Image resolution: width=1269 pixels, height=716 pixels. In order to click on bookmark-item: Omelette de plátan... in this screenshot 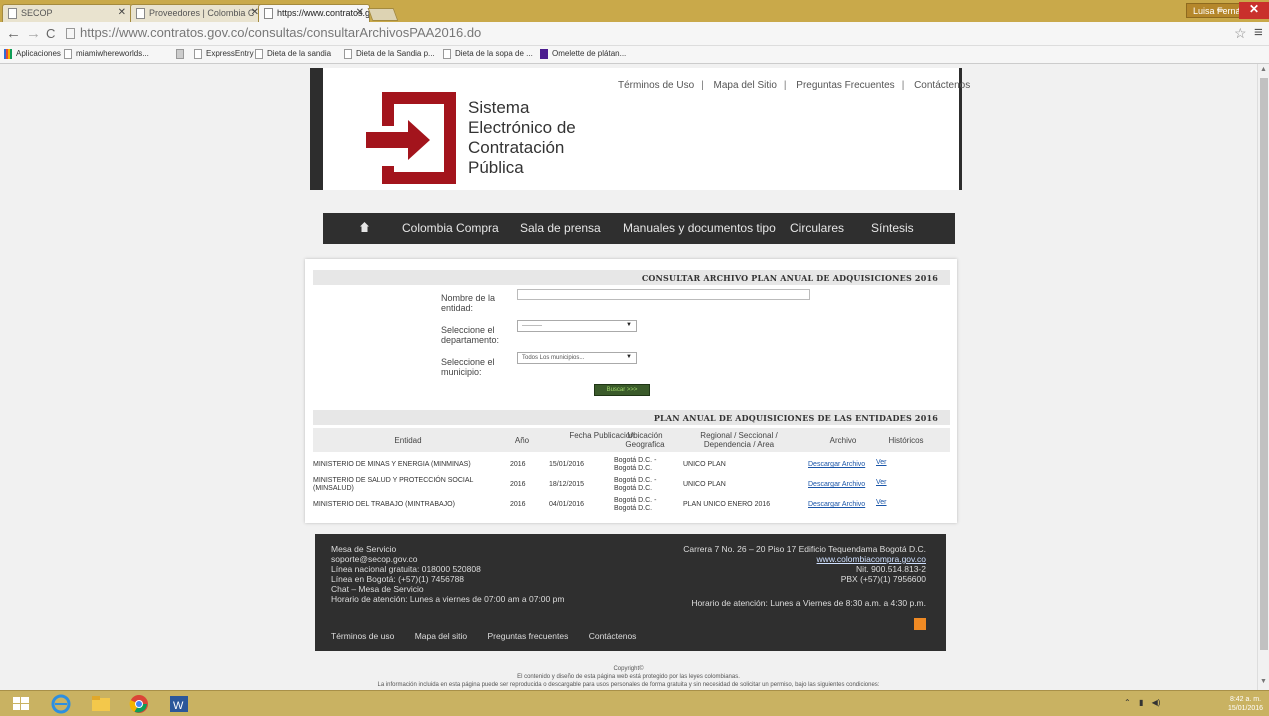, I will do `click(583, 54)`.